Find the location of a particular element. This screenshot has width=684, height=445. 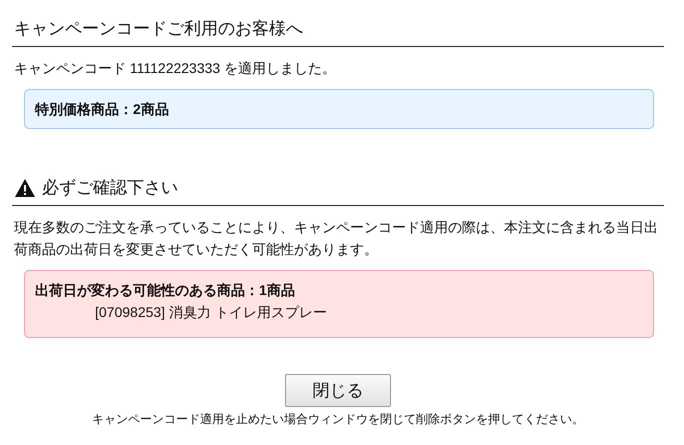

applied-message: キャンペンコード 111122223333 を適用しました。 is located at coordinates (176, 68).